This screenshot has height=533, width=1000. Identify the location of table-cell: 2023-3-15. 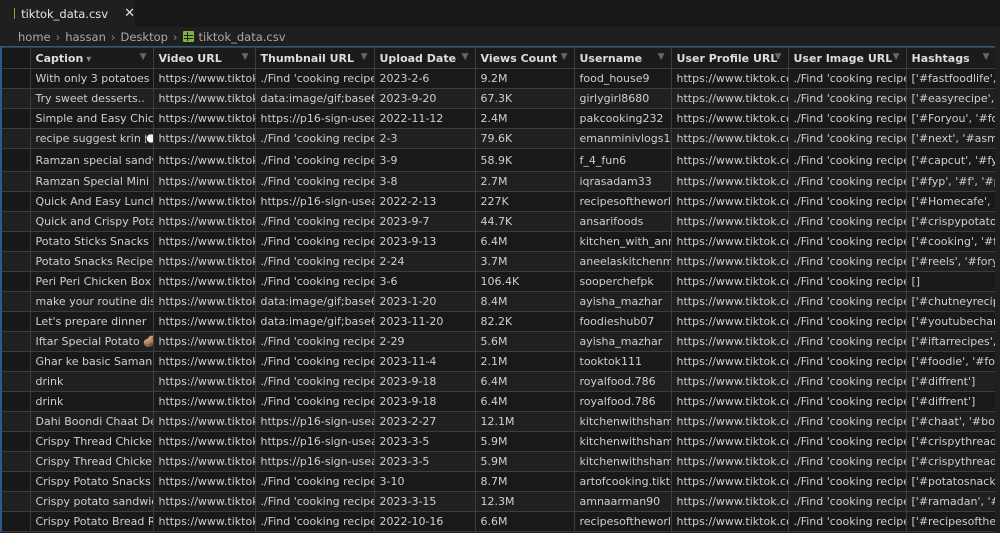
(424, 501).